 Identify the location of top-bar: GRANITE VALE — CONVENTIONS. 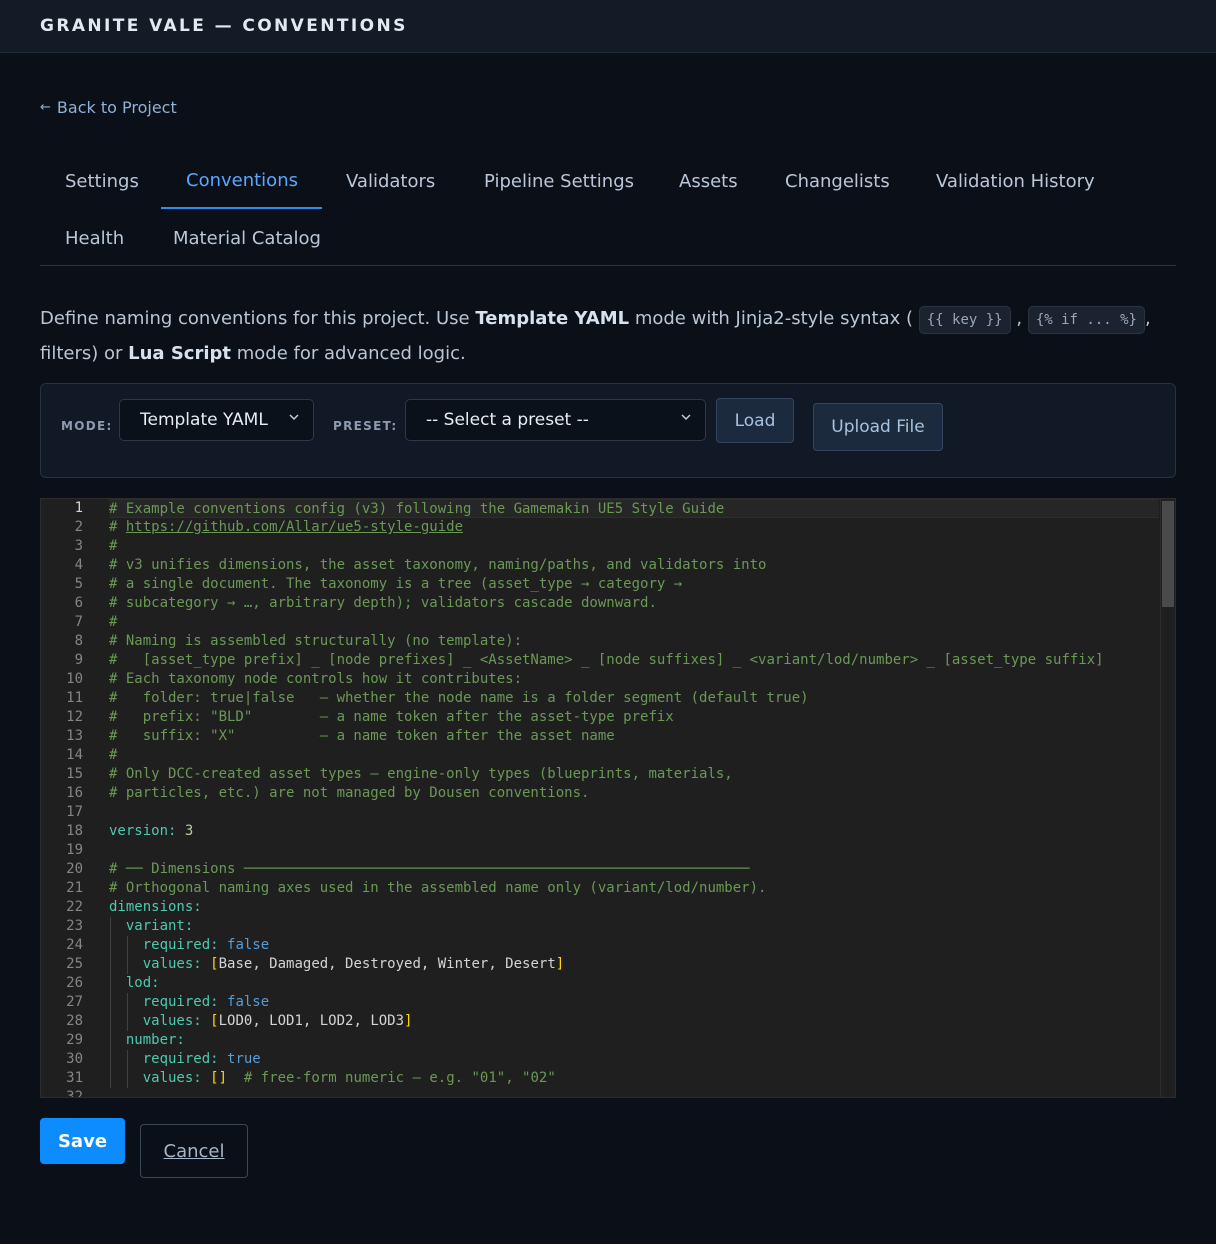
(608, 26).